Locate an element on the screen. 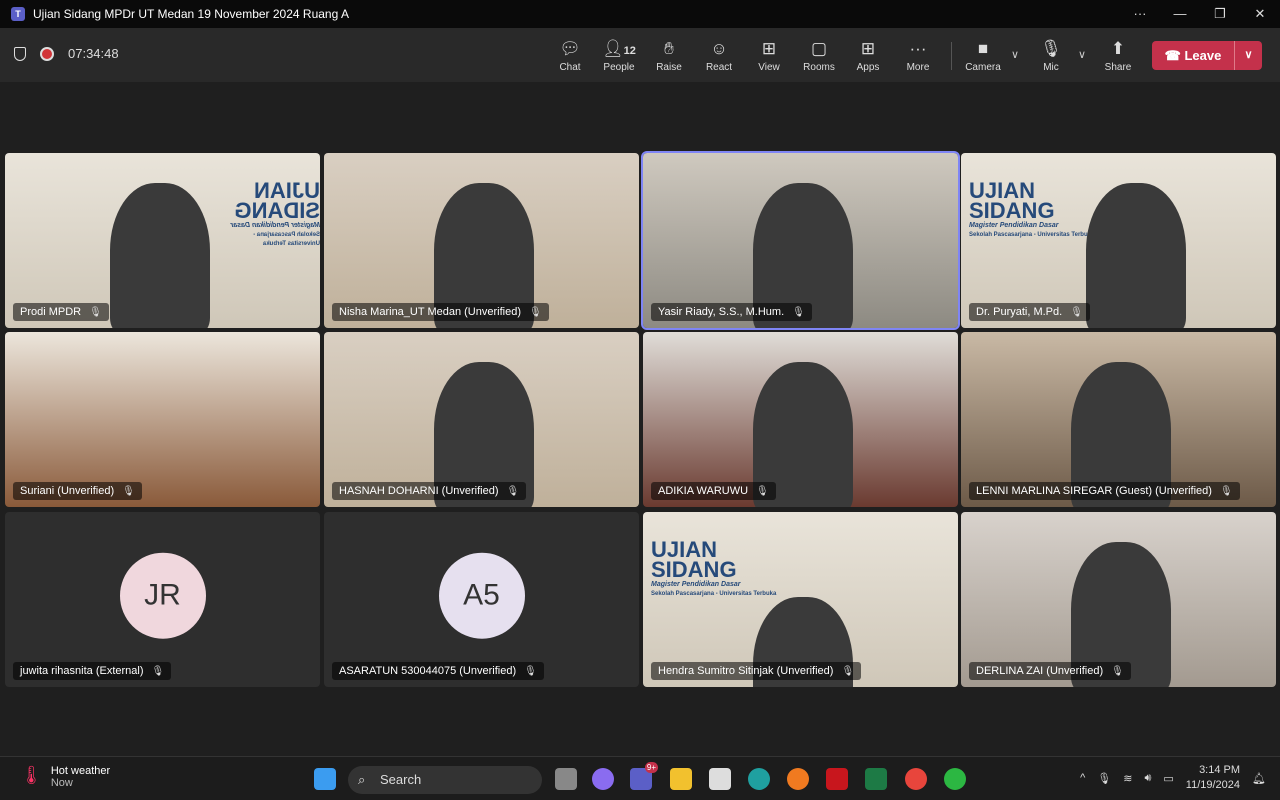 The width and height of the screenshot is (1280, 800). close-button: ✕ is located at coordinates (1260, 14).